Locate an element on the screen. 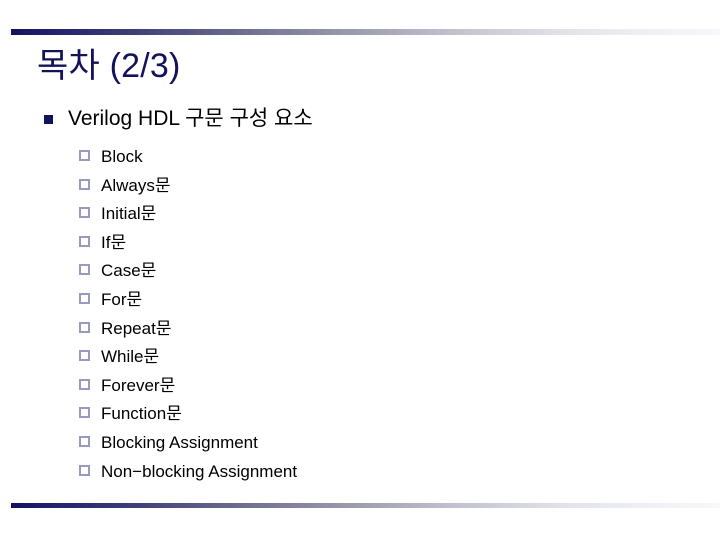 The width and height of the screenshot is (720, 540). list-item: Block is located at coordinates (360, 159).